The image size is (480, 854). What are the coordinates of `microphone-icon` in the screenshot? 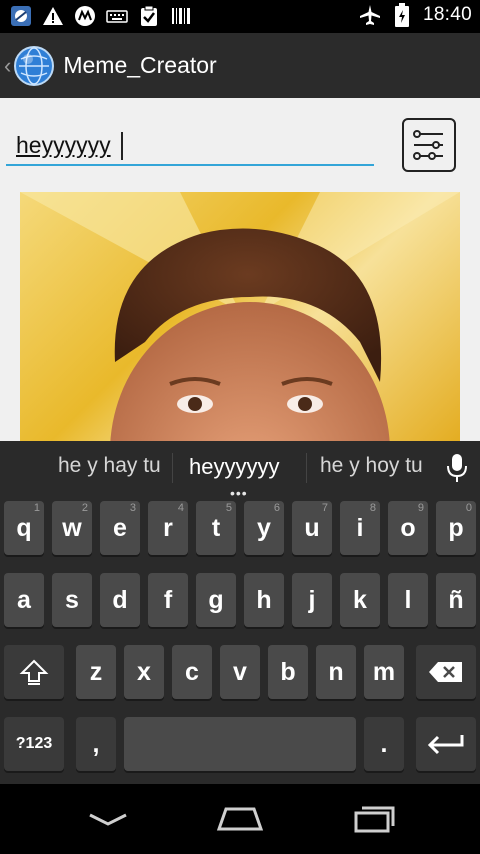 It's located at (457, 468).